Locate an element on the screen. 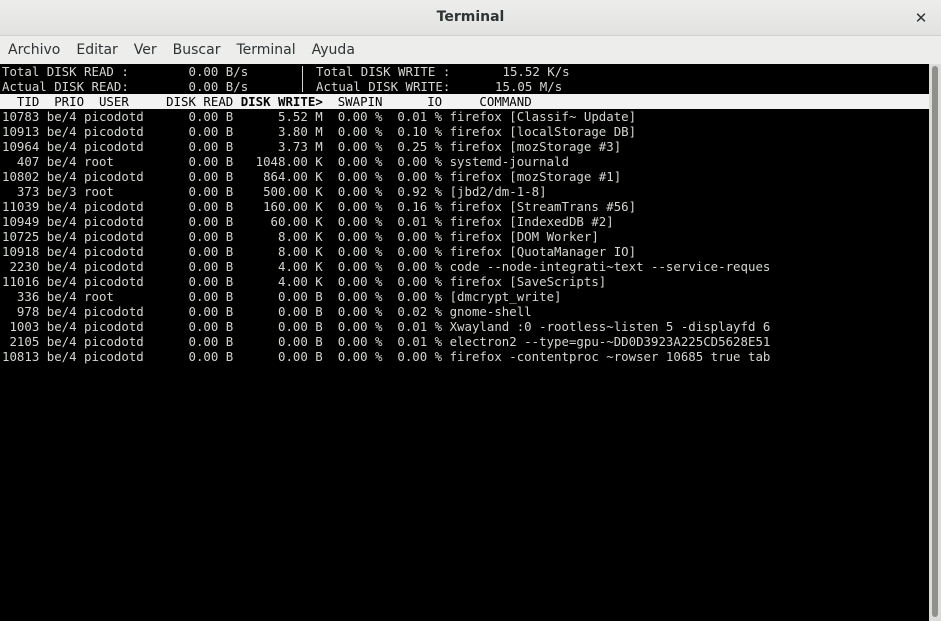  total-disk-read: Total DISK READ : 0.00 B/s is located at coordinates (125, 71).